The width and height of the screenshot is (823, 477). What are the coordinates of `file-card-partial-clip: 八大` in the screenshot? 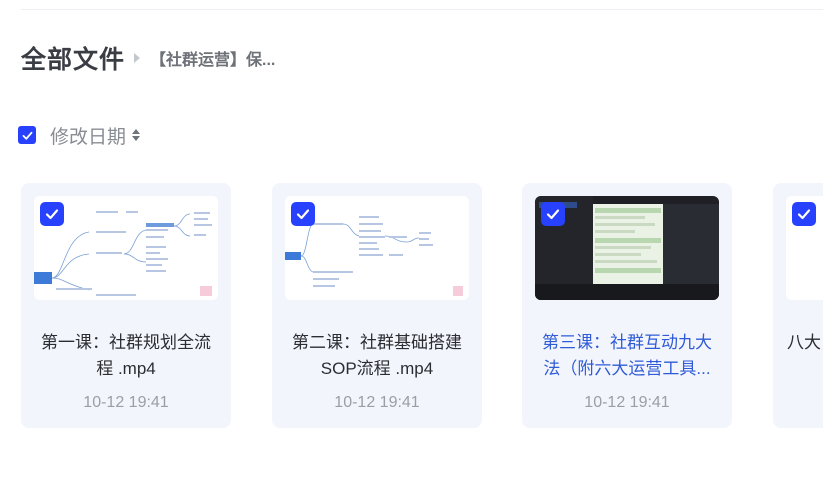 It's located at (798, 305).